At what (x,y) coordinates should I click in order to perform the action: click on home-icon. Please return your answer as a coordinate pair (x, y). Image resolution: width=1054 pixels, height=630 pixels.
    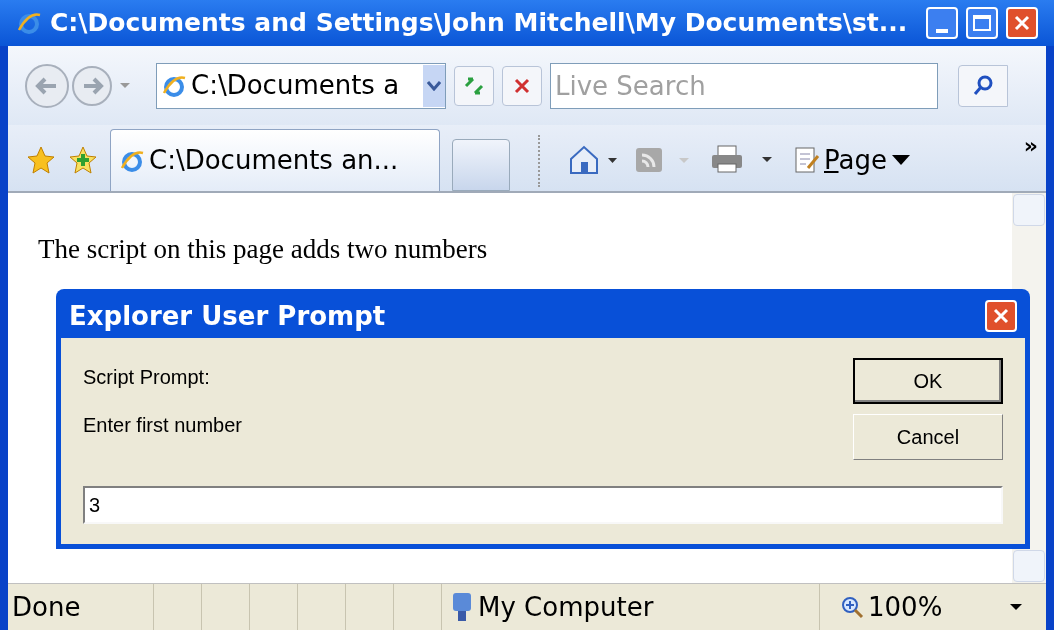
    Looking at the image, I should click on (593, 160).